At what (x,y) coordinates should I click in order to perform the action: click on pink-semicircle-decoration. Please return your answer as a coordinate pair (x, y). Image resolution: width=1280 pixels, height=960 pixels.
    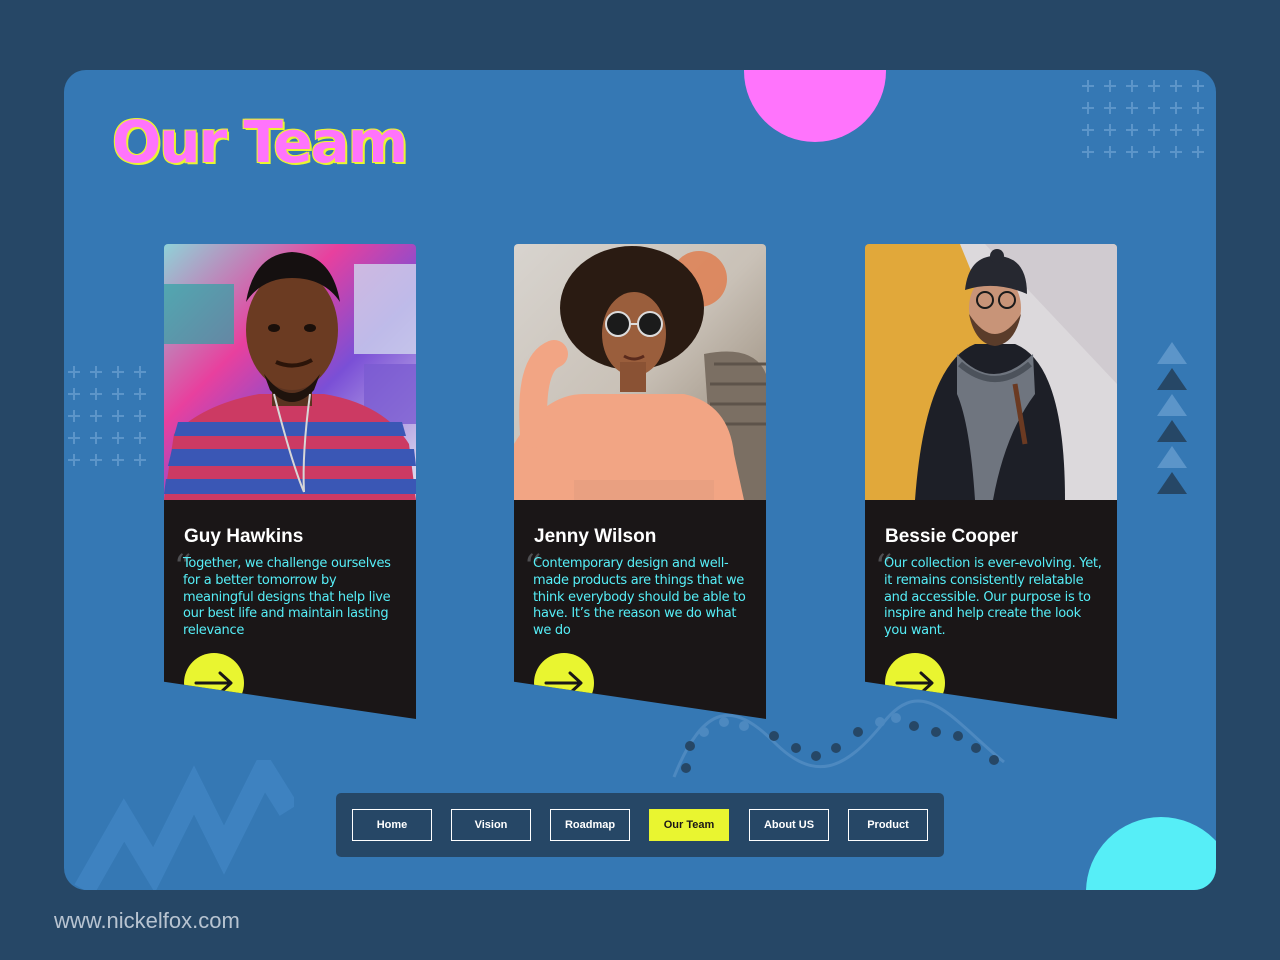
    Looking at the image, I should click on (815, 106).